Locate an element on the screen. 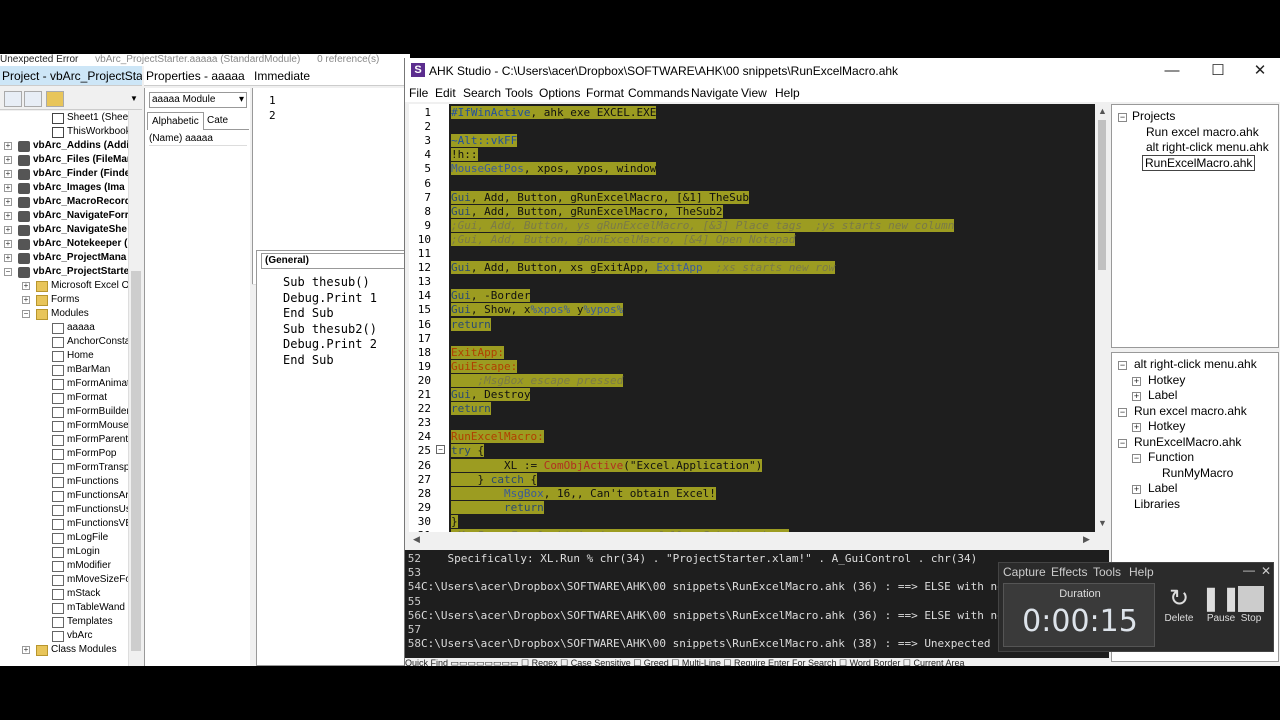  code-line: Gui, Destroy is located at coordinates (491, 395).